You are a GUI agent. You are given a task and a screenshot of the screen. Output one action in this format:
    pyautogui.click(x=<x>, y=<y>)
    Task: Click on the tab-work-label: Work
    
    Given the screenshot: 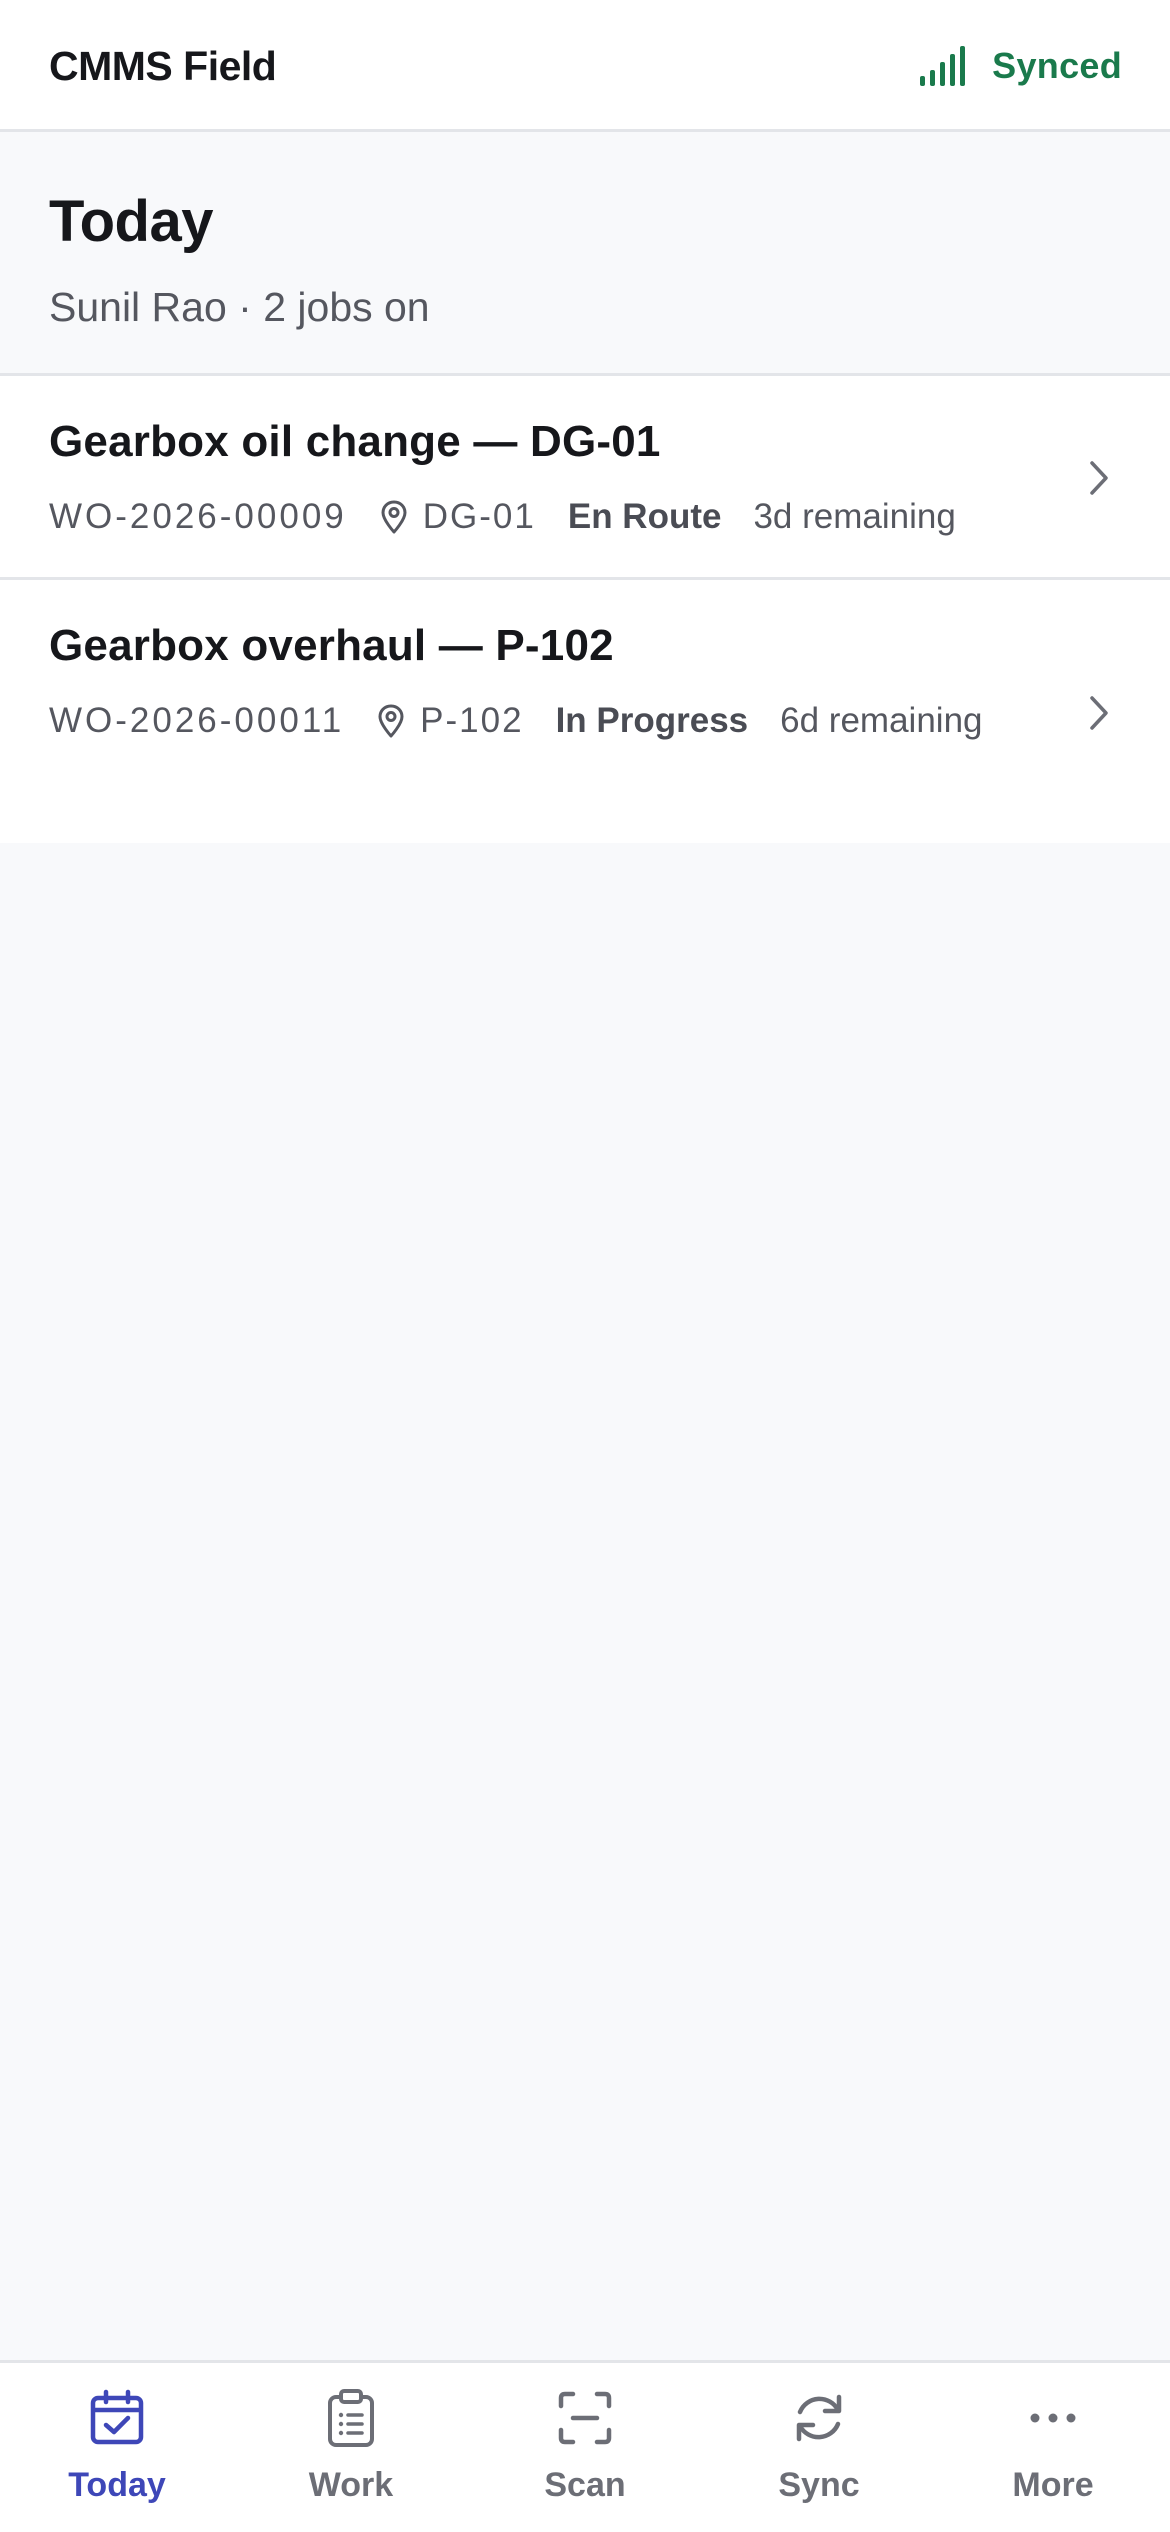 What is the action you would take?
    pyautogui.click(x=351, y=2485)
    